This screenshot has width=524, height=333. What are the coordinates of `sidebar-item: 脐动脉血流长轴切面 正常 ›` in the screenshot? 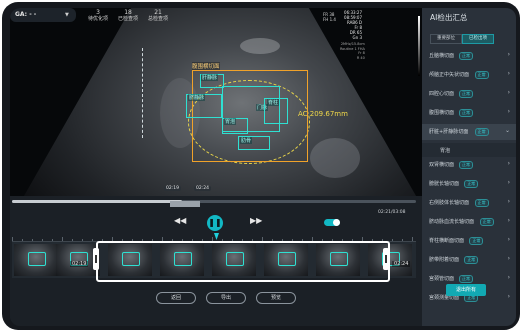 It's located at (469, 222).